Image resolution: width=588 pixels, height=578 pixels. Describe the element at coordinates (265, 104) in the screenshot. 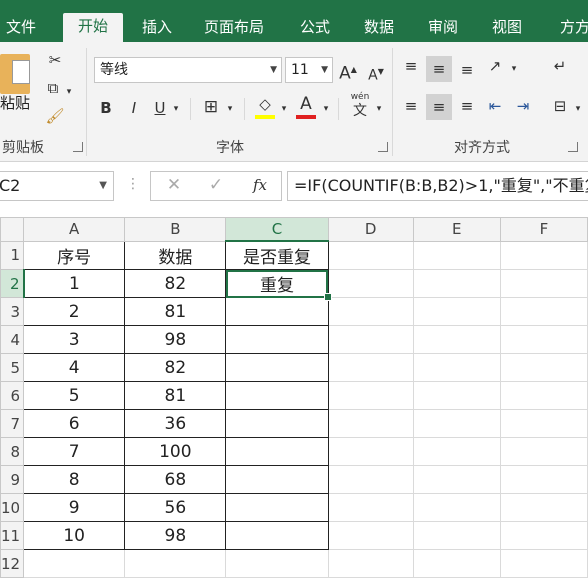

I see `fill-color-icon: ◇` at that location.